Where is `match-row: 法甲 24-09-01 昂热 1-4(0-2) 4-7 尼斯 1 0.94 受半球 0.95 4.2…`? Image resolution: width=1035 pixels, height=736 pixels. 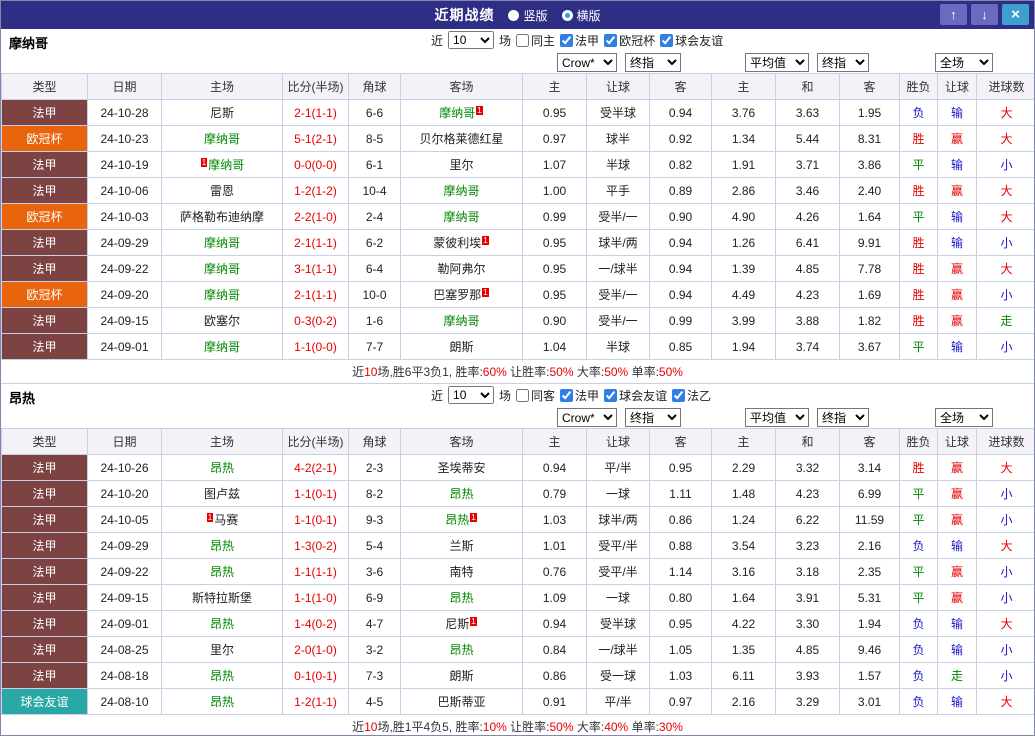
match-row: 法甲 24-09-01 昂热 1-4(0-2) 4-7 尼斯 1 0.94 受半球 0.95 4.2… is located at coordinates (517, 623).